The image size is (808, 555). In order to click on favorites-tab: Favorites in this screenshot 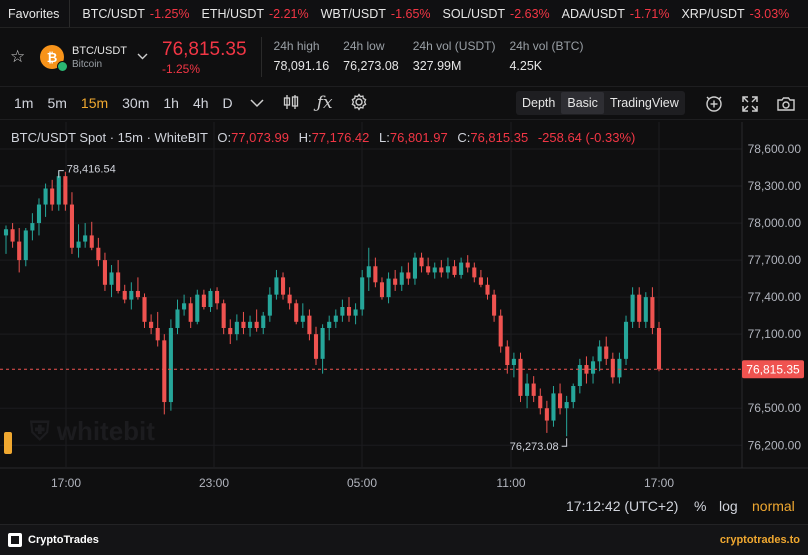, I will do `click(35, 13)`.